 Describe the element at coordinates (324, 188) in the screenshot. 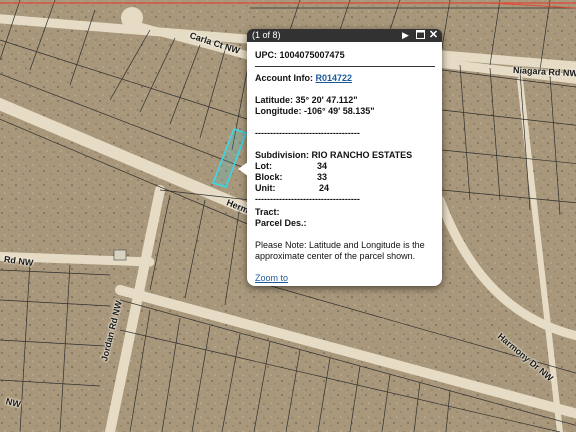

I see `unit-value: 24` at that location.